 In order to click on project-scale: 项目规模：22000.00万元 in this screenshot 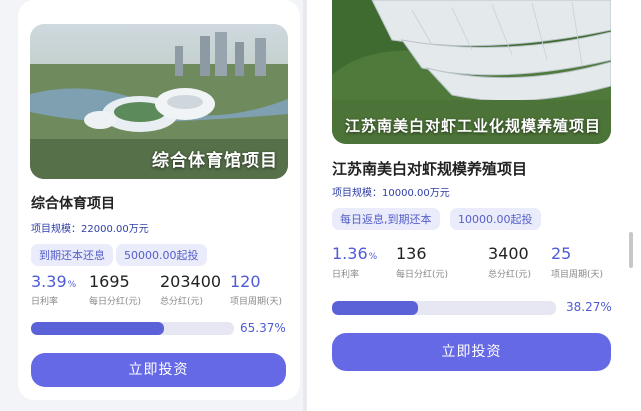, I will do `click(90, 229)`.